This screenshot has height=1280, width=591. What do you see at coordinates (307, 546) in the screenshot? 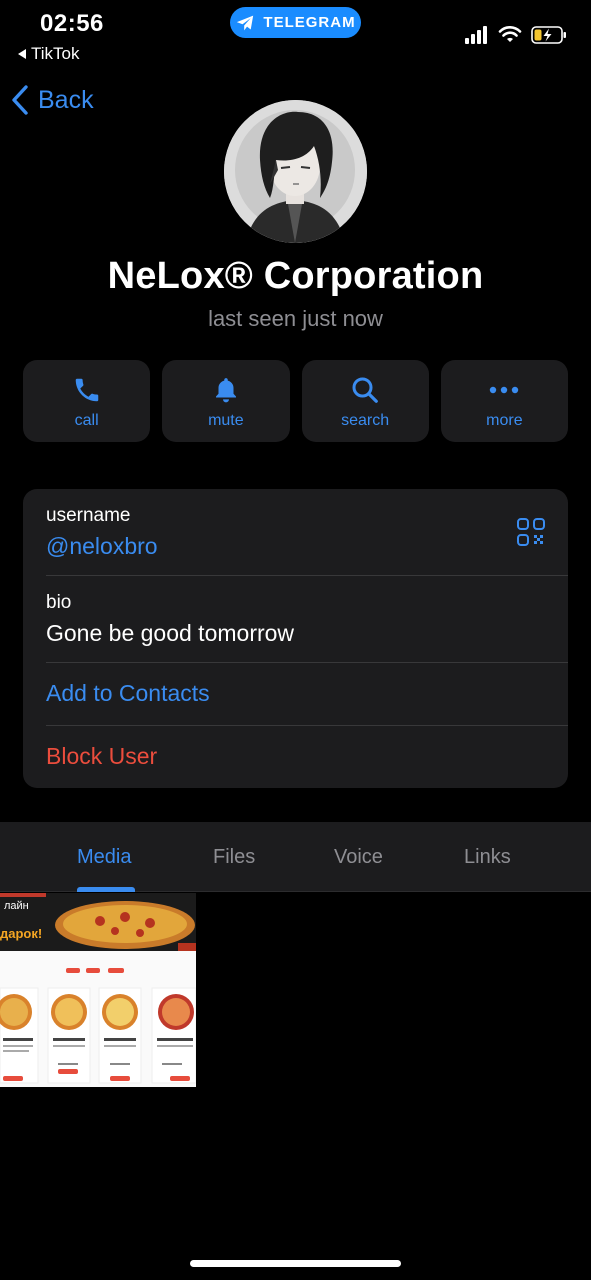
I see `username-value: @neloxbro` at bounding box center [307, 546].